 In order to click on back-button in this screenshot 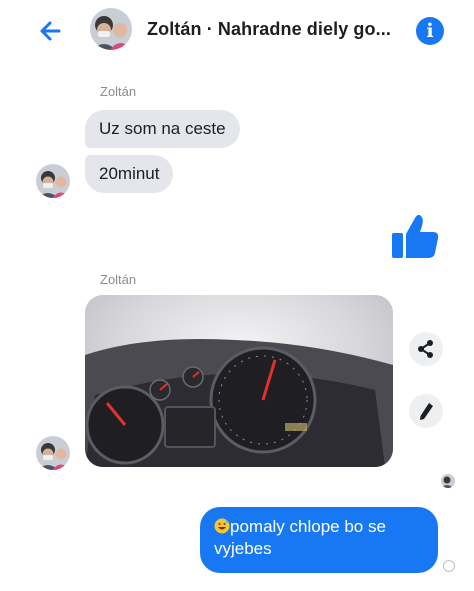, I will do `click(51, 31)`.